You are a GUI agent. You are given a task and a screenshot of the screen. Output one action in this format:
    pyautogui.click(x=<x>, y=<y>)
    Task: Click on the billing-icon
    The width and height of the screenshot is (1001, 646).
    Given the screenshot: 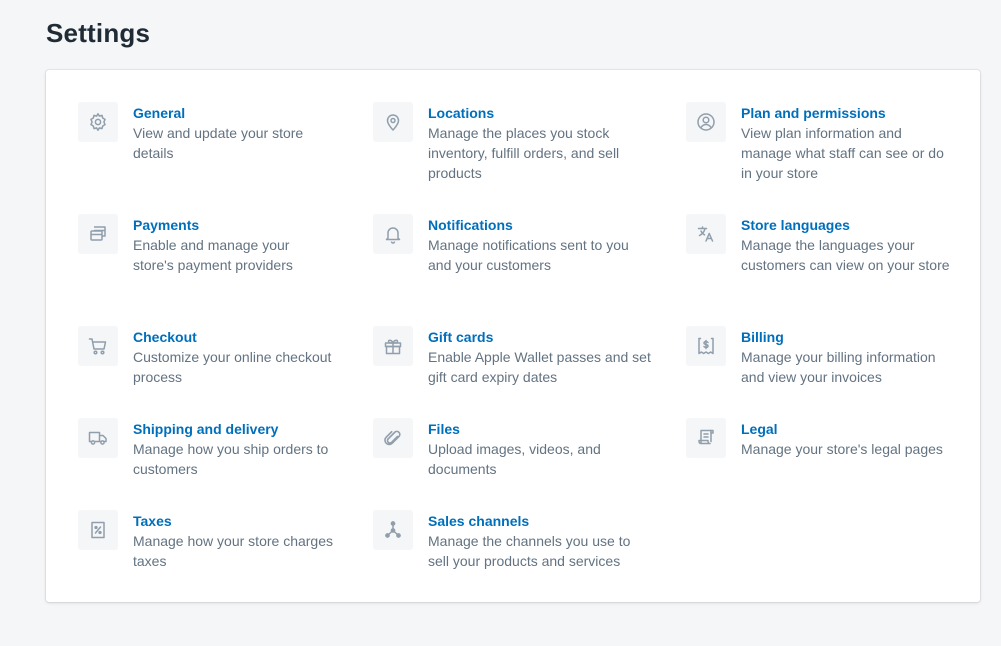 What is the action you would take?
    pyautogui.click(x=706, y=346)
    